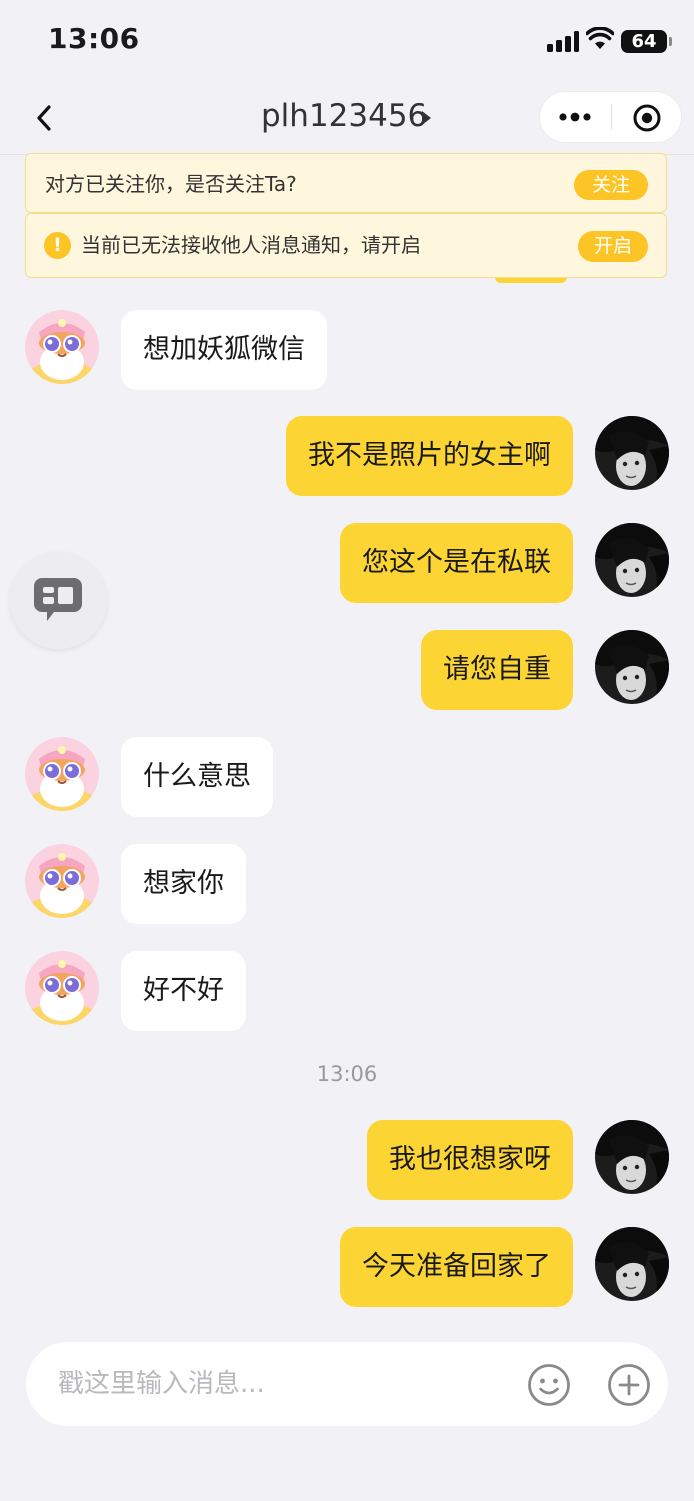  I want to click on follow-button: 关注, so click(611, 185).